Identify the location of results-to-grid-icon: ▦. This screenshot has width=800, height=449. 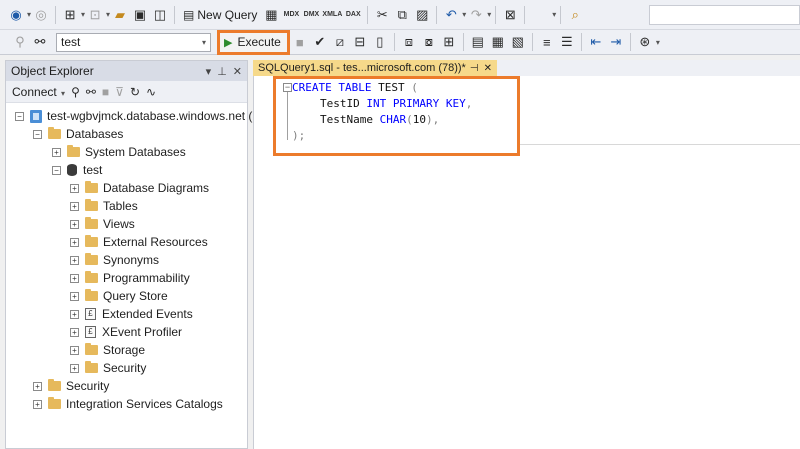
(498, 42).